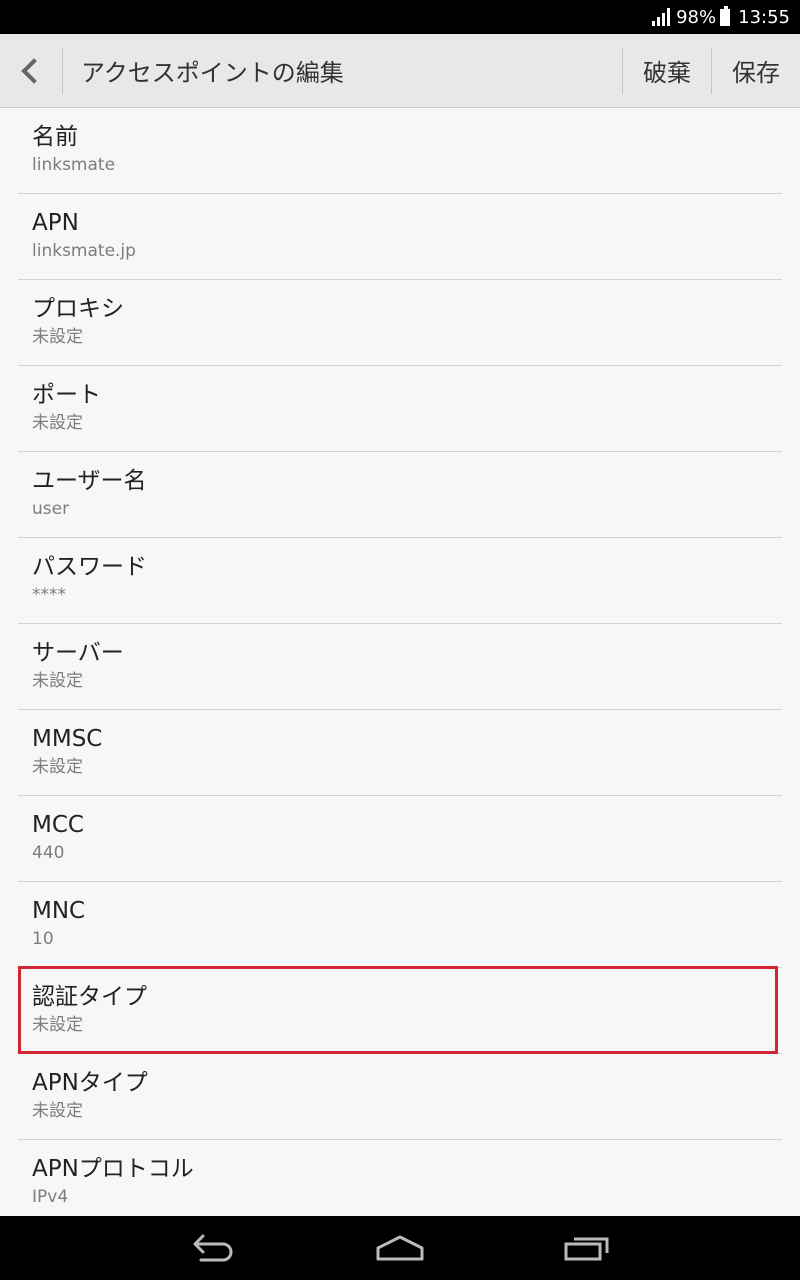 The image size is (800, 1280). Describe the element at coordinates (50, 1197) in the screenshot. I see `setting-value: IPv4` at that location.